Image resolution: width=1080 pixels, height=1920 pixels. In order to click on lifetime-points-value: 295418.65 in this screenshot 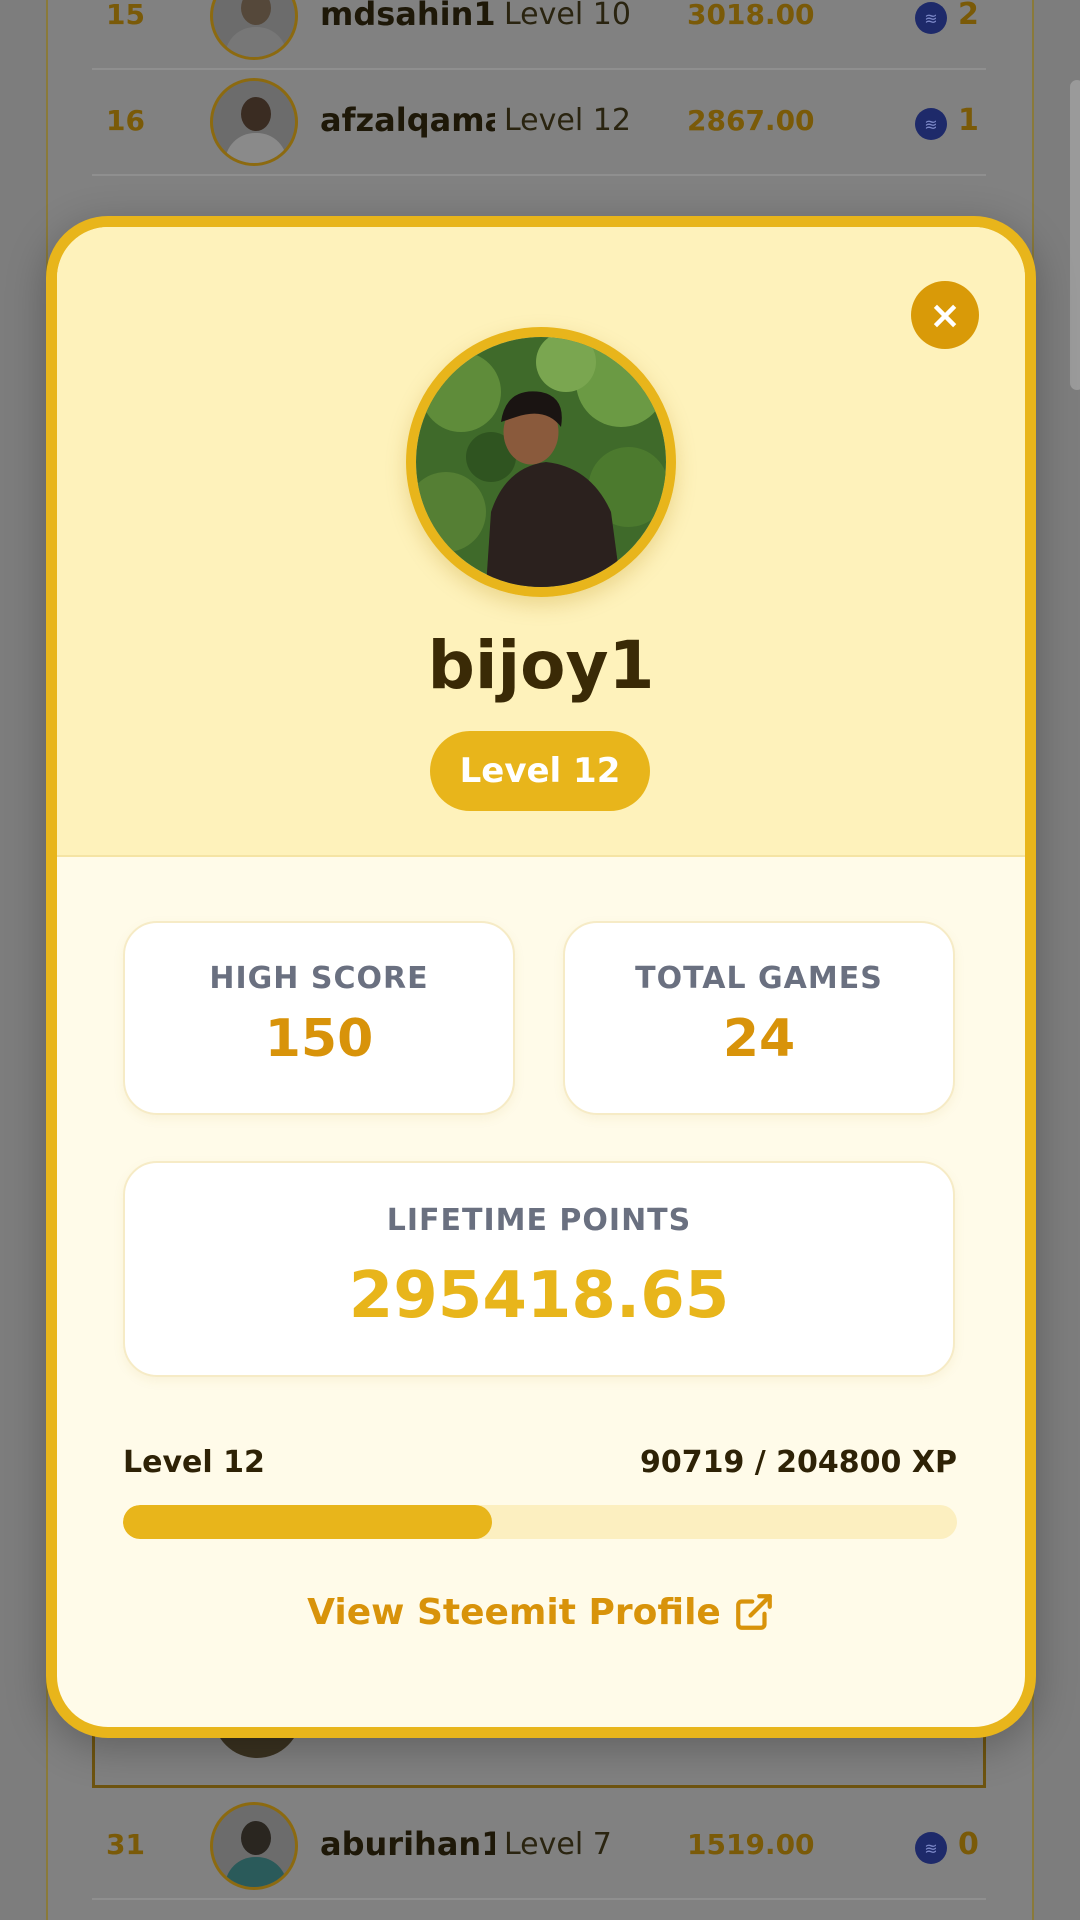, I will do `click(539, 1296)`.